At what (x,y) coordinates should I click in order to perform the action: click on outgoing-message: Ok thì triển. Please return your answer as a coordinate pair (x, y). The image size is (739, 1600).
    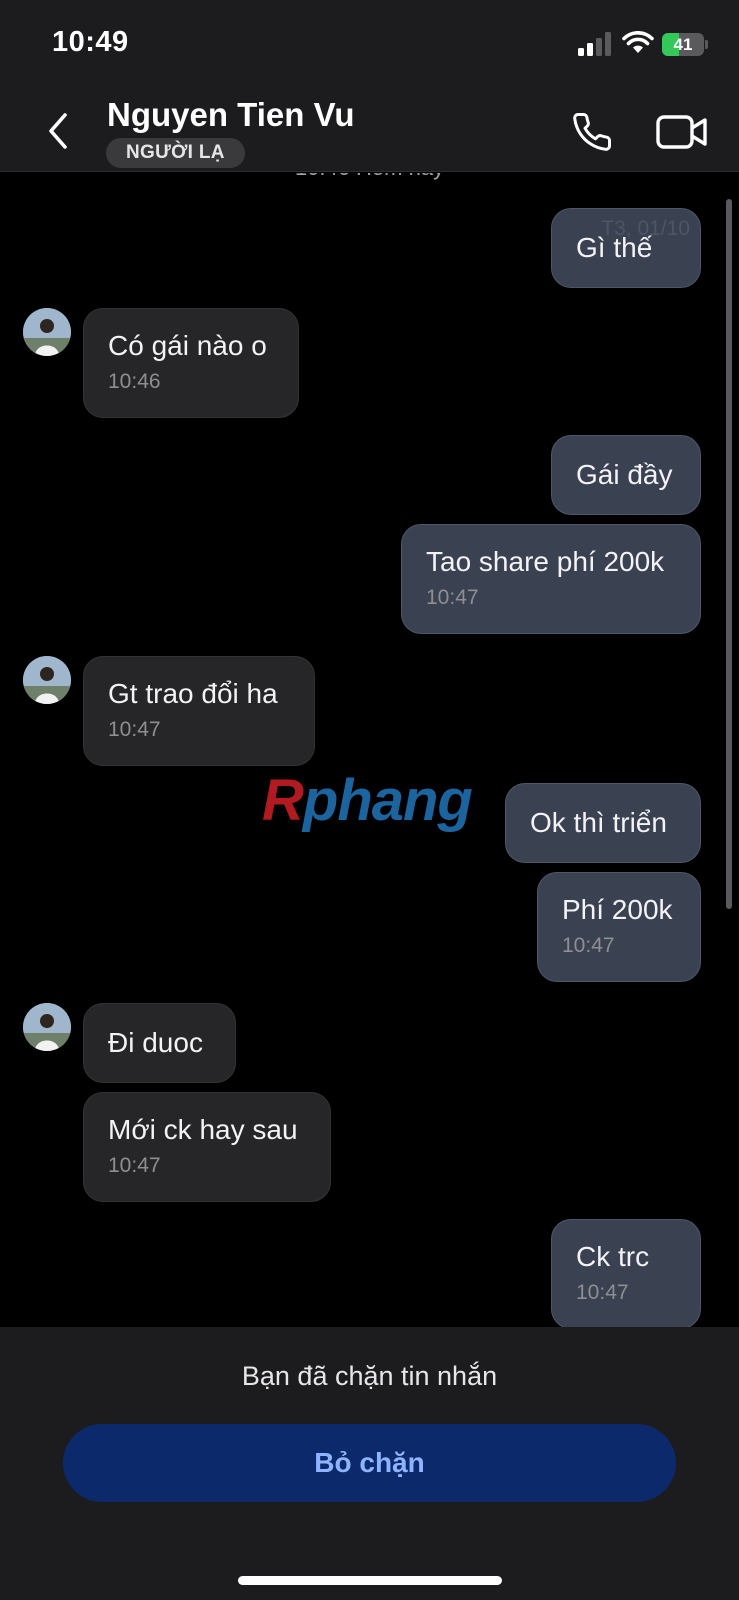
    Looking at the image, I should click on (603, 823).